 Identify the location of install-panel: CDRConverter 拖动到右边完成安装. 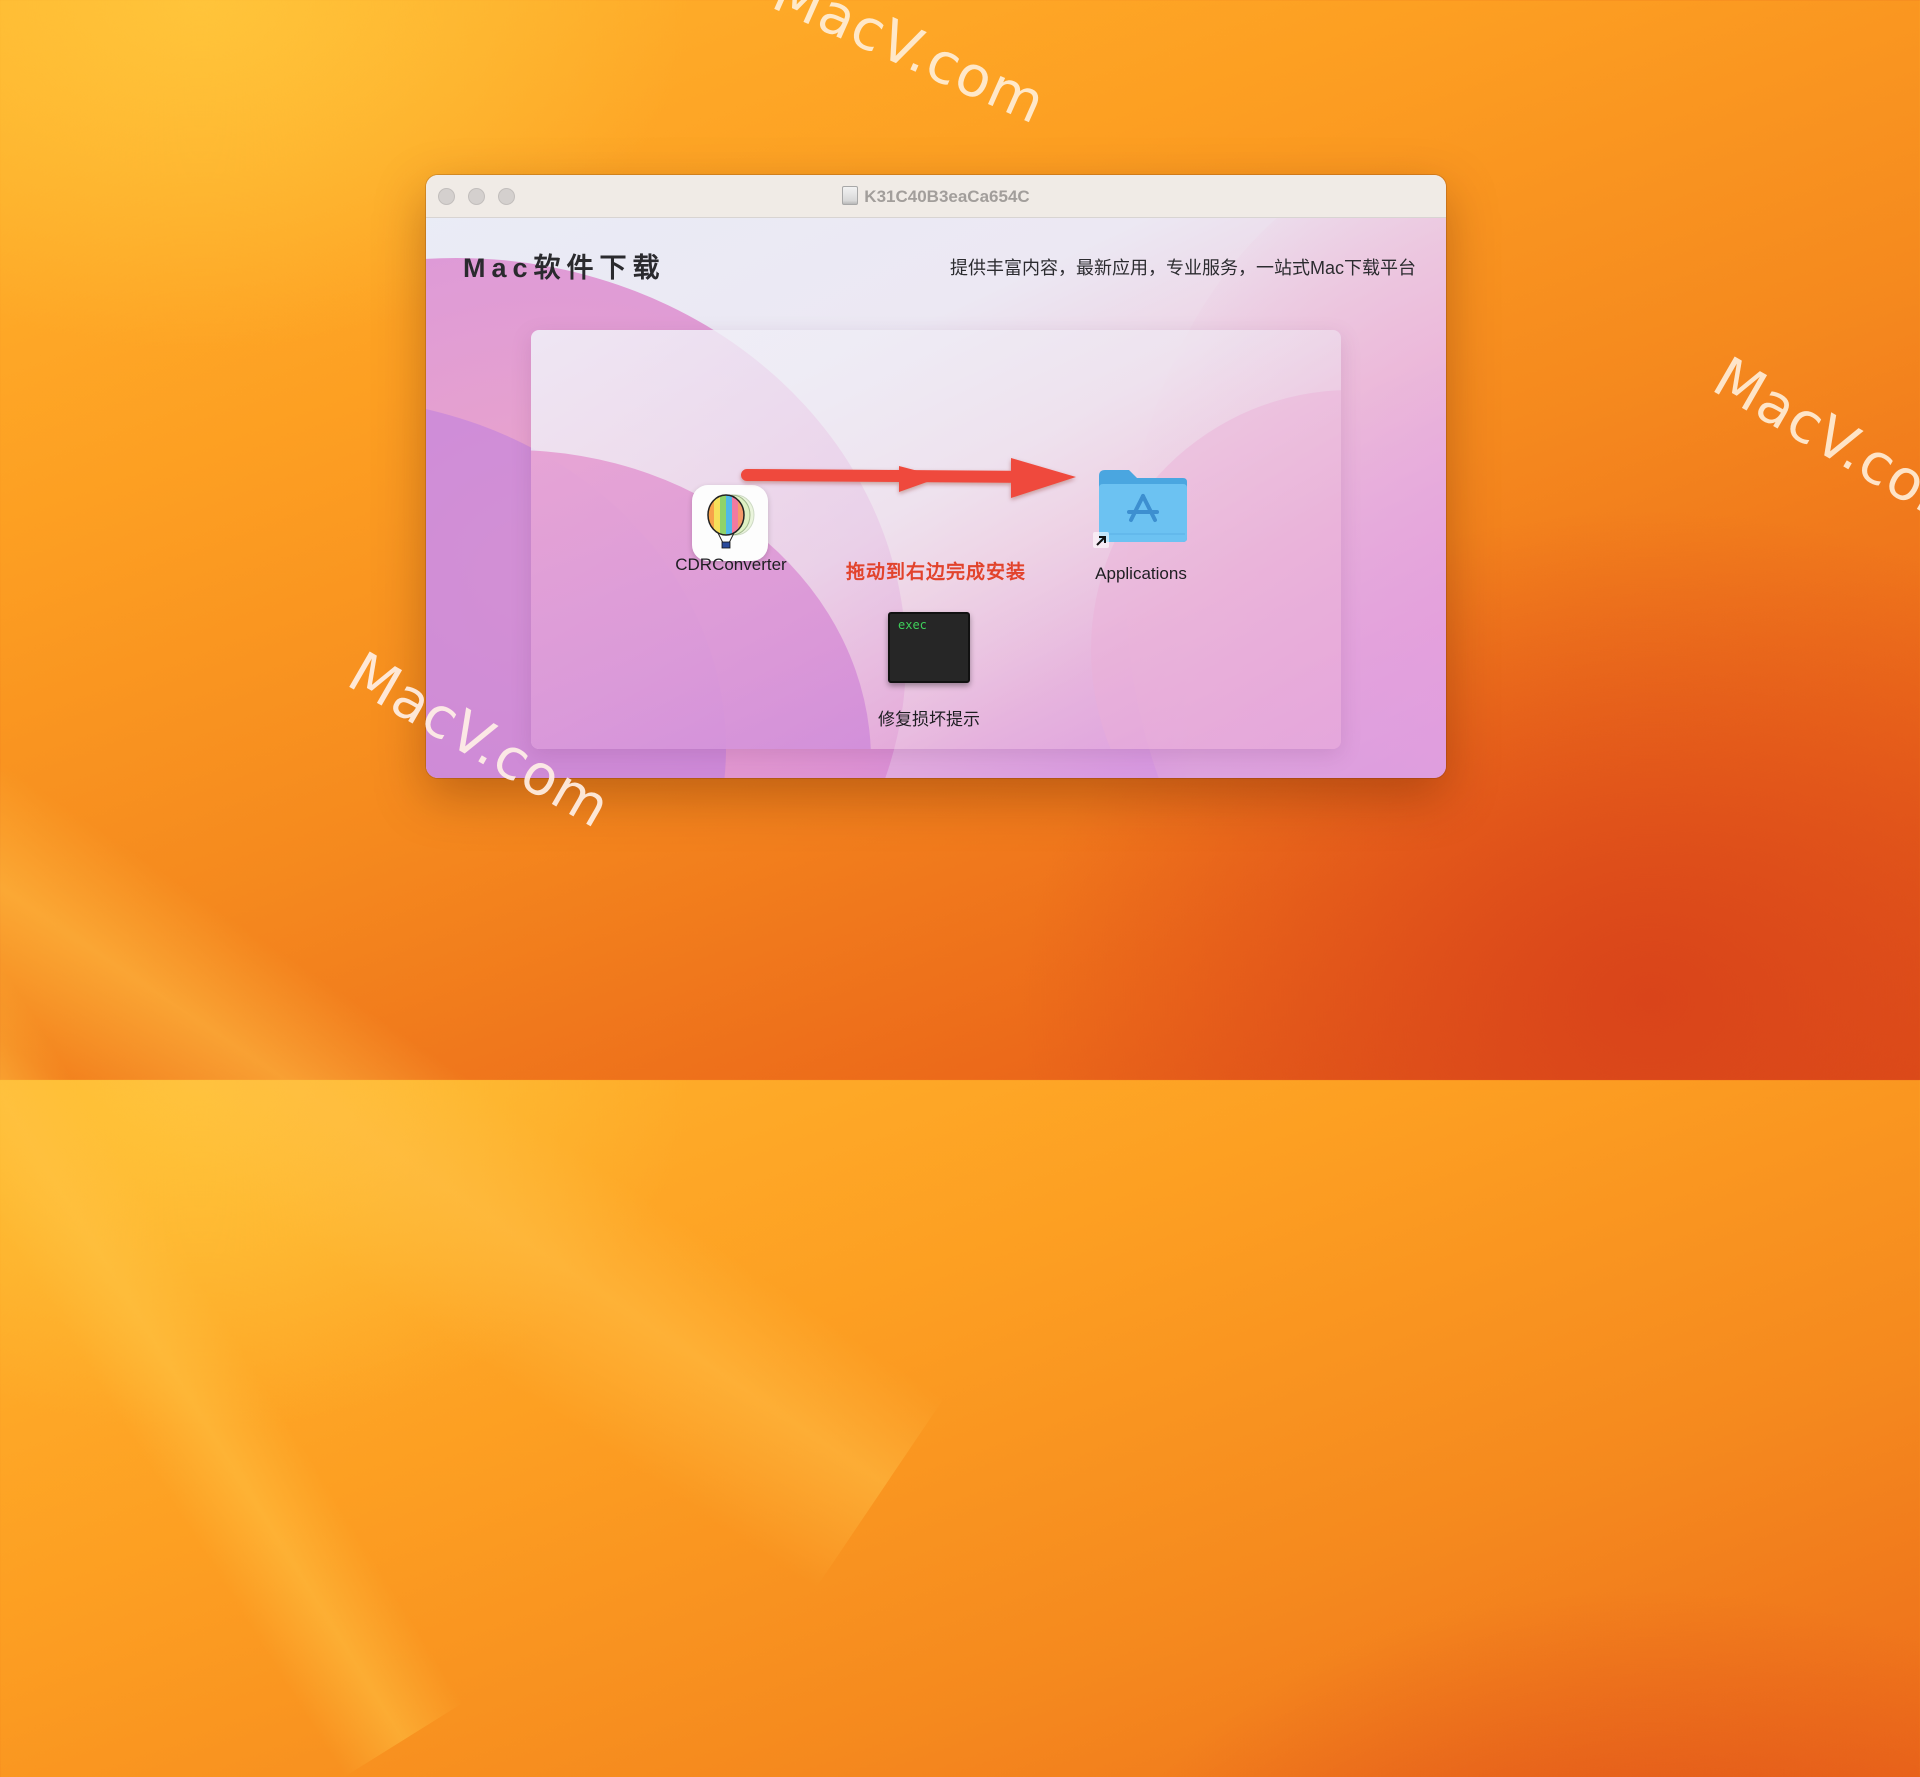
(936, 539).